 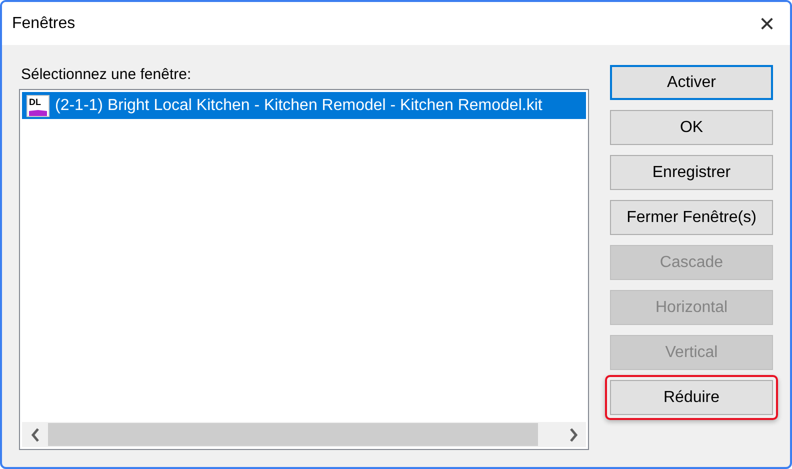 I want to click on list-item: DL (2-1-1) Bright Local Kitchen - Kitchen Remodel - Kitchen Remodel.kit, so click(x=304, y=105).